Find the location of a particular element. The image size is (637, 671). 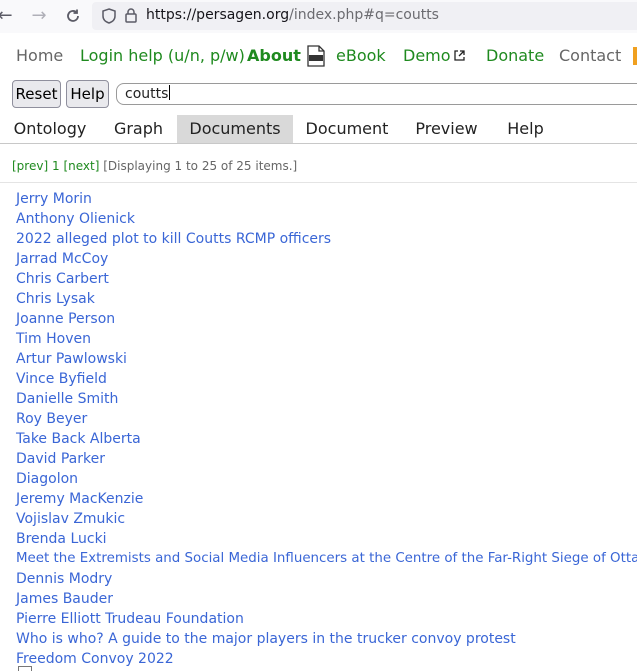

menu-home: Home is located at coordinates (39, 55).